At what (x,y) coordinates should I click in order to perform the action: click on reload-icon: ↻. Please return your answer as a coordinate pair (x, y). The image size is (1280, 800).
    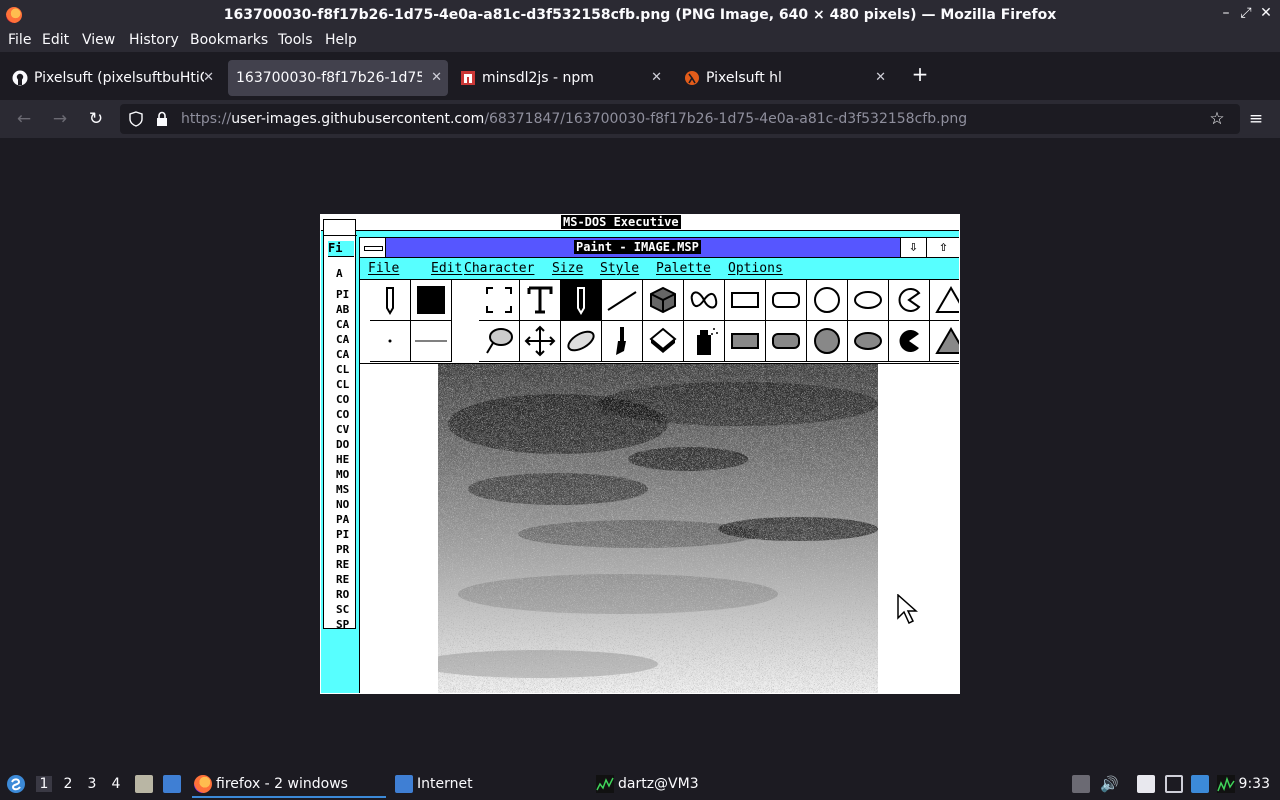
    Looking at the image, I should click on (96, 119).